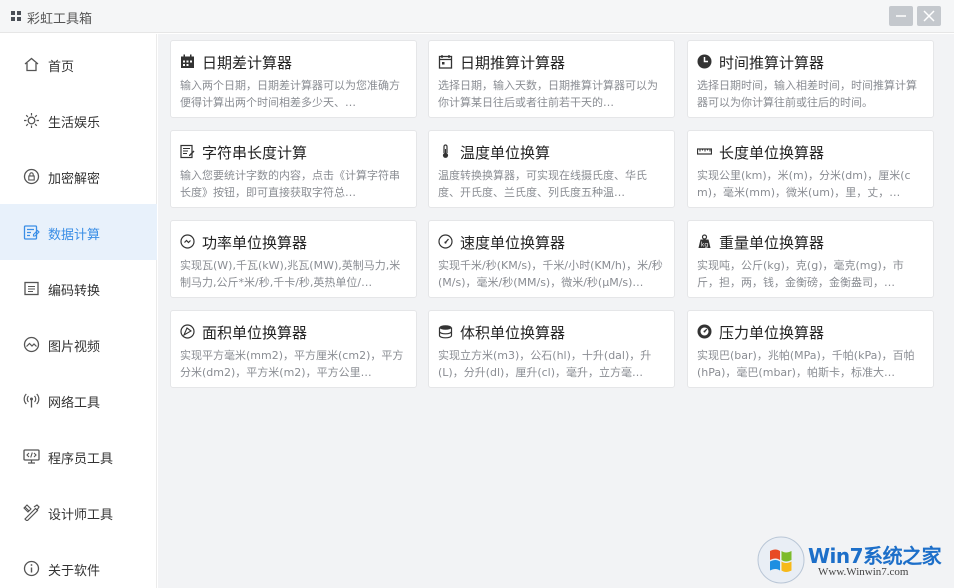  What do you see at coordinates (31, 64) in the screenshot?
I see `home-icon` at bounding box center [31, 64].